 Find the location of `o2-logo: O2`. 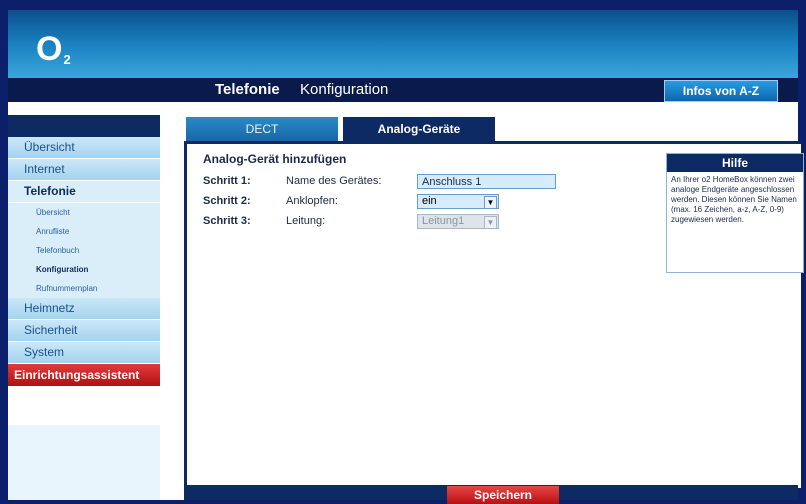

o2-logo: O2 is located at coordinates (53, 49).